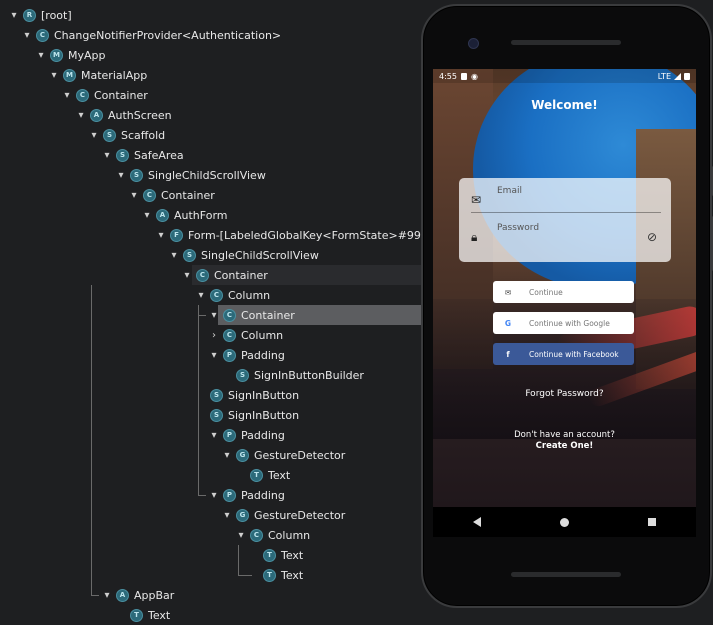  What do you see at coordinates (142, 155) in the screenshot?
I see `tree-node: ▾ S SafeArea` at bounding box center [142, 155].